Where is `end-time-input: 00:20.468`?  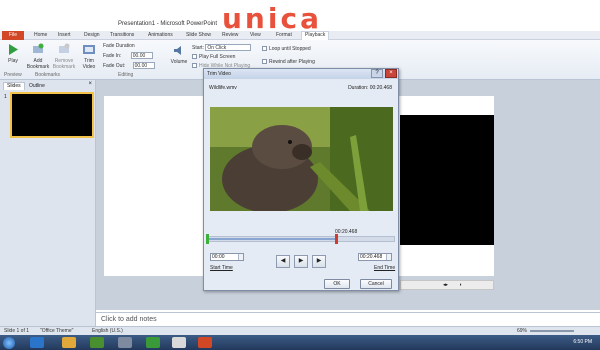 end-time-input: 00:20.468 is located at coordinates (375, 257).